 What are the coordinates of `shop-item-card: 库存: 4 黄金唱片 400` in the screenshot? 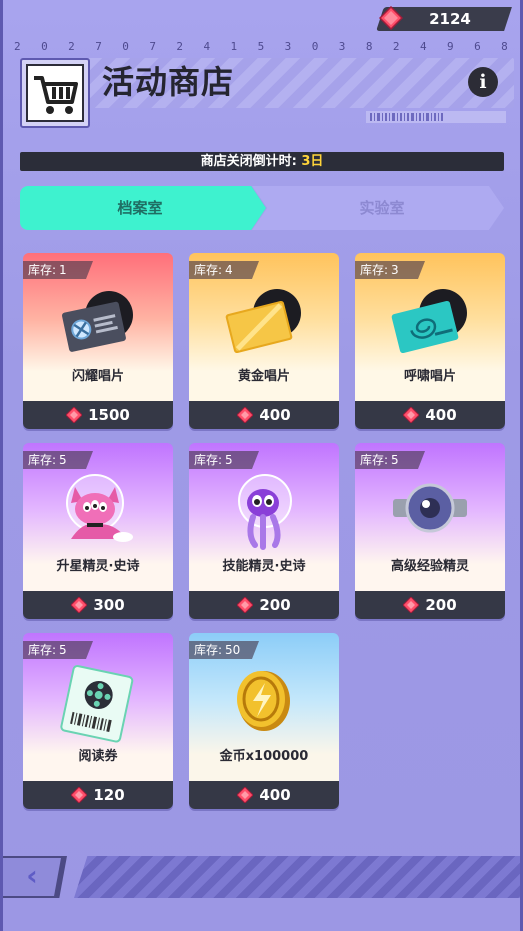 It's located at (264, 341).